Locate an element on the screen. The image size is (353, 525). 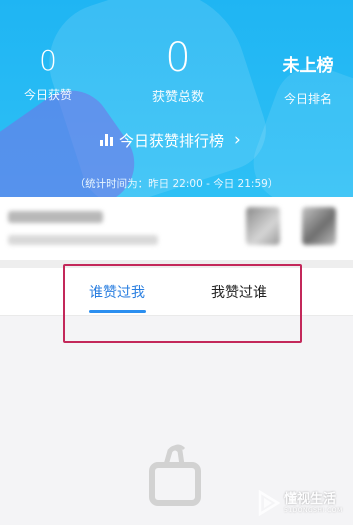
leaderboard-link-label: 今日获赞排行榜 is located at coordinates (172, 140).